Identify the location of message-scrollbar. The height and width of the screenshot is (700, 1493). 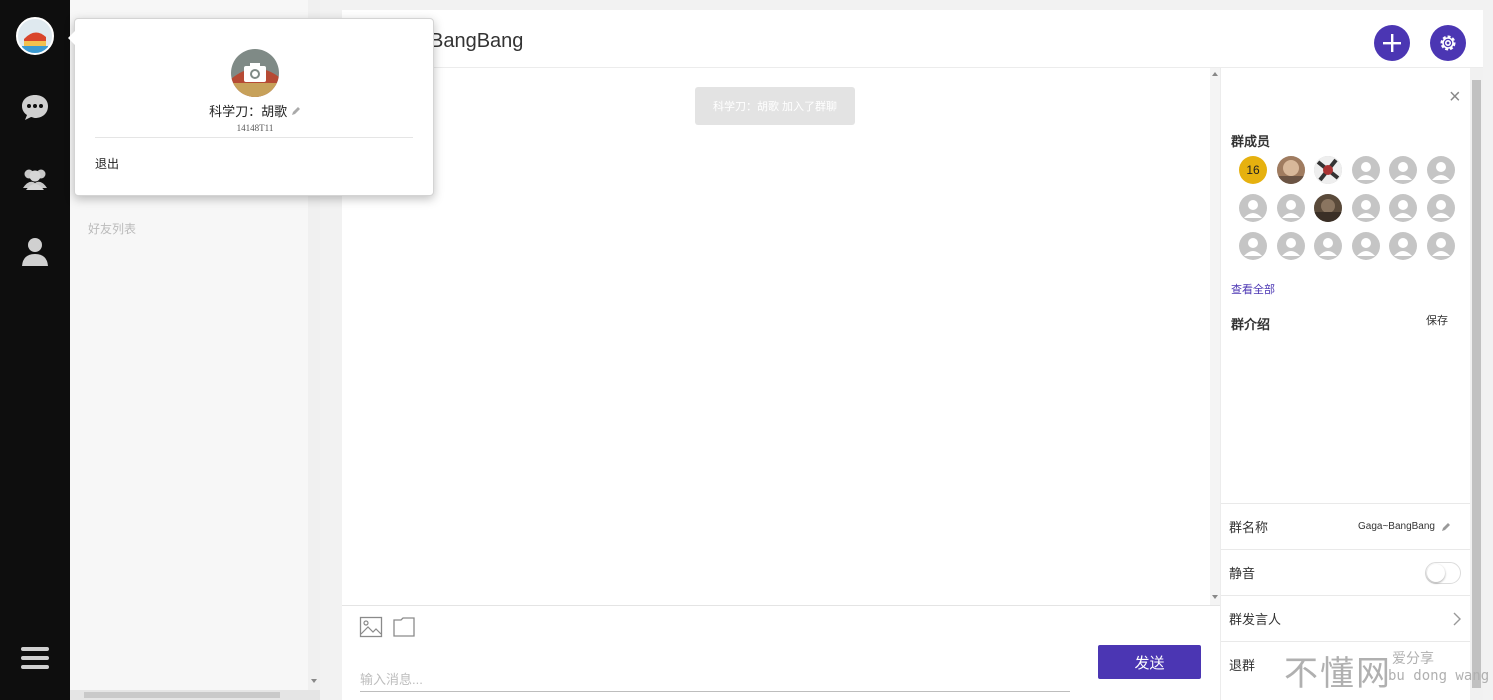
(1215, 336).